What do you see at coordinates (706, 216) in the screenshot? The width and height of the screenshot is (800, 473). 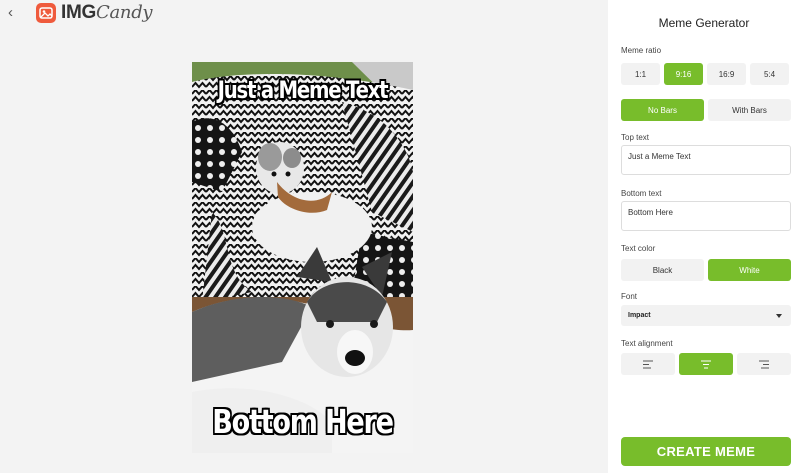 I see `bottom-text-input: Bottom Here` at bounding box center [706, 216].